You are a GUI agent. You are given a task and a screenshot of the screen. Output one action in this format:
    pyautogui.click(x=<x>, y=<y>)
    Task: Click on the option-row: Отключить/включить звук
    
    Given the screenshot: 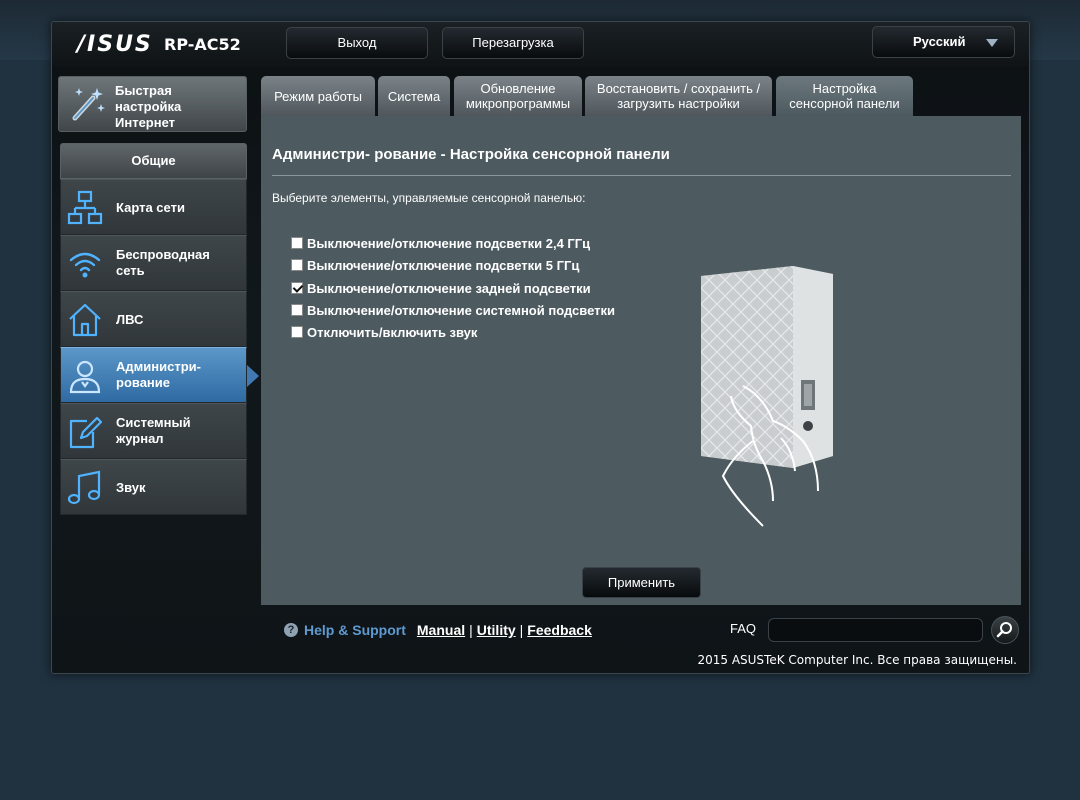 What is the action you would take?
    pyautogui.click(x=384, y=332)
    